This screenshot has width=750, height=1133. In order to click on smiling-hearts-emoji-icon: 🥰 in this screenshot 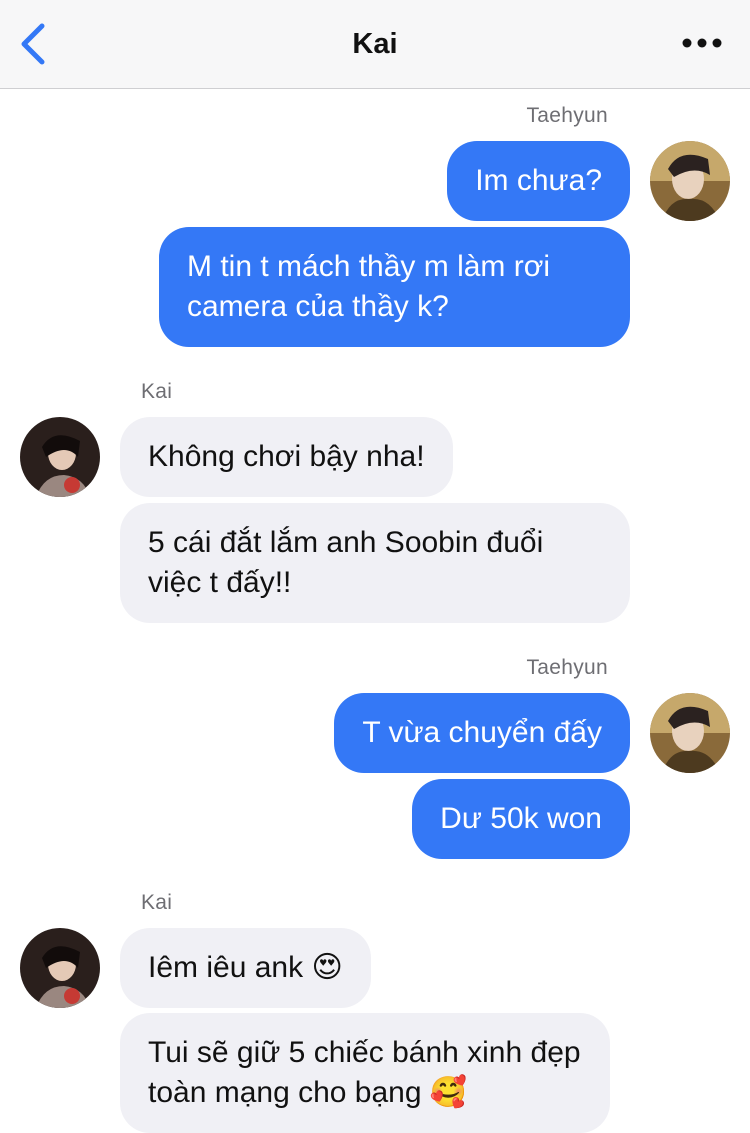, I will do `click(448, 1092)`.